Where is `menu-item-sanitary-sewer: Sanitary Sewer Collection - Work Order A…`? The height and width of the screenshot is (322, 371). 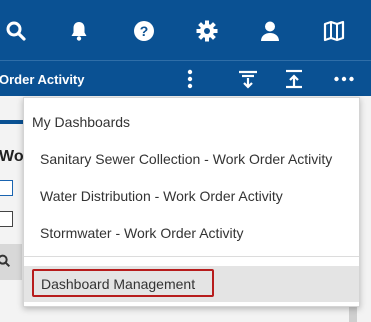
menu-item-sanitary-sewer: Sanitary Sewer Collection - Work Order A… is located at coordinates (186, 159).